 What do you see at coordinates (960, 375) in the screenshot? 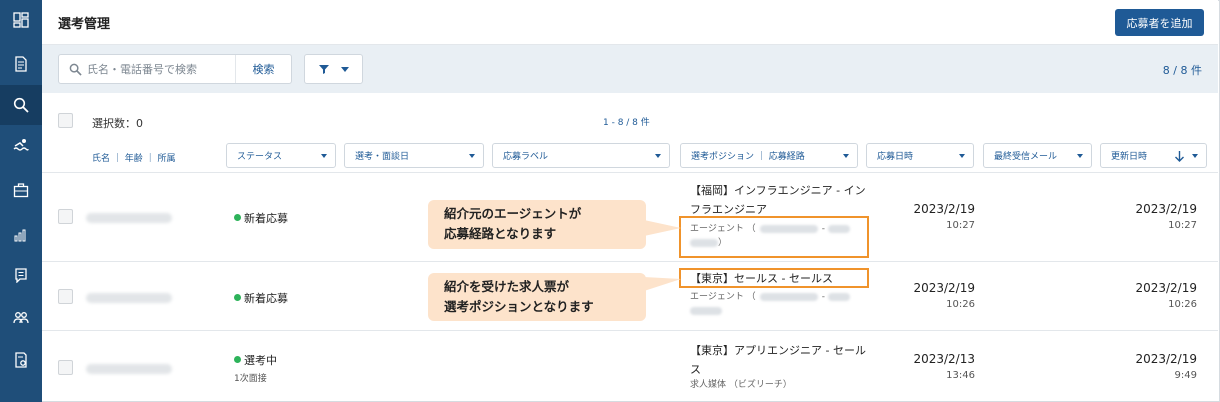
I see `applied-time: 13:46` at bounding box center [960, 375].